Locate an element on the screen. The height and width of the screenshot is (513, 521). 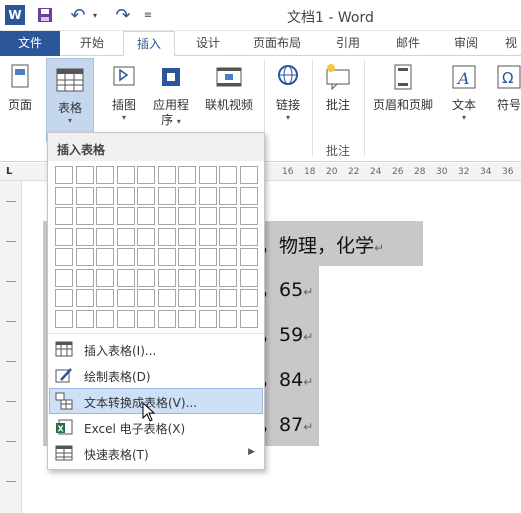
symbol-button: Ω 符号 is located at coordinates (506, 87).